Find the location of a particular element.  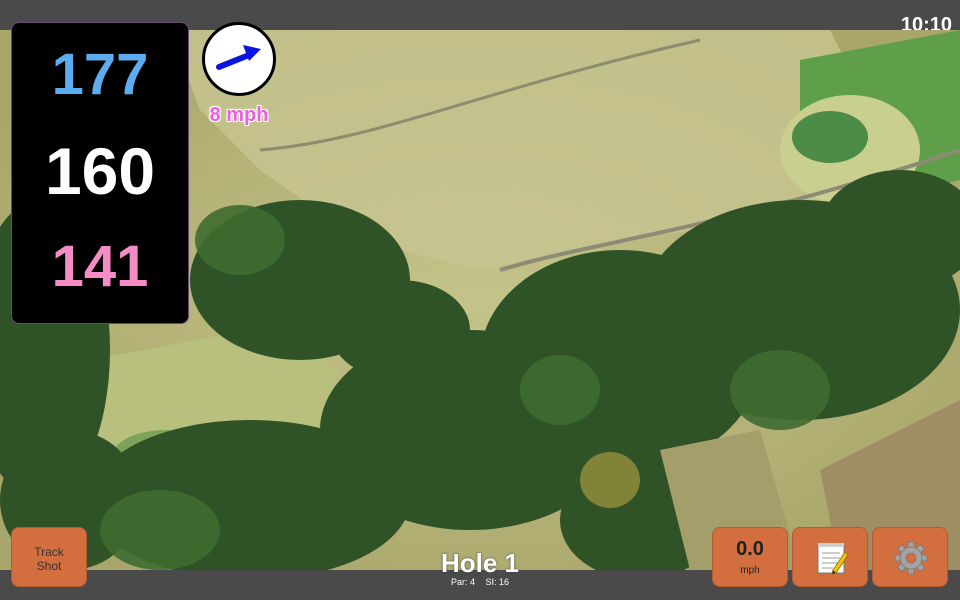

settings-button is located at coordinates (910, 557).